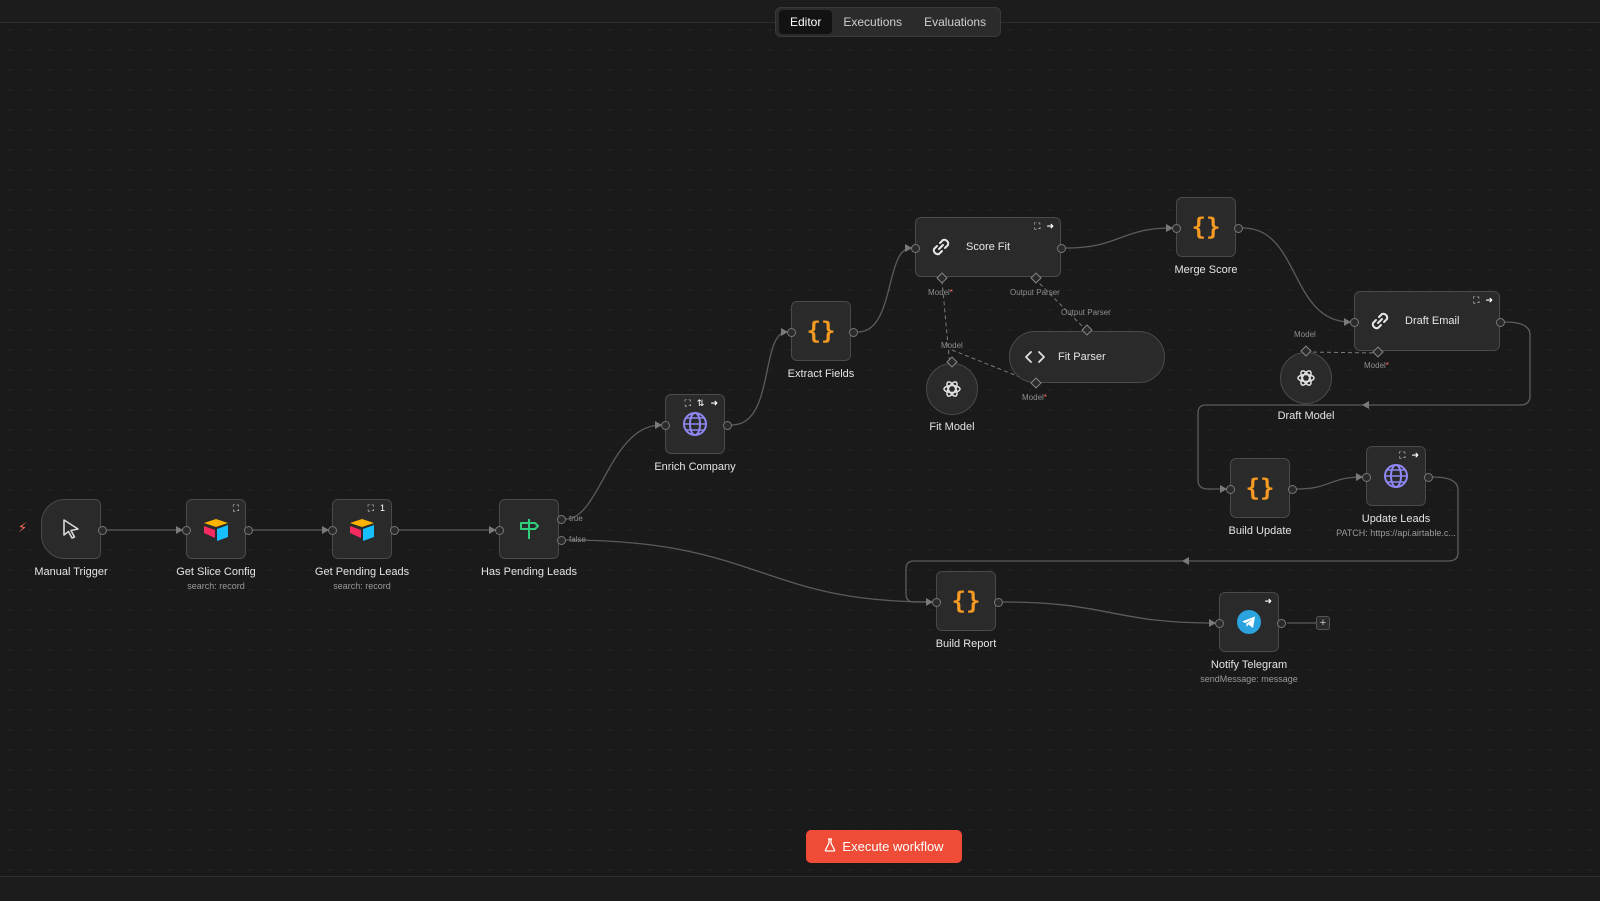 The height and width of the screenshot is (901, 1600). Describe the element at coordinates (955, 22) in the screenshot. I see `tab-evaluations: Evaluations` at that location.